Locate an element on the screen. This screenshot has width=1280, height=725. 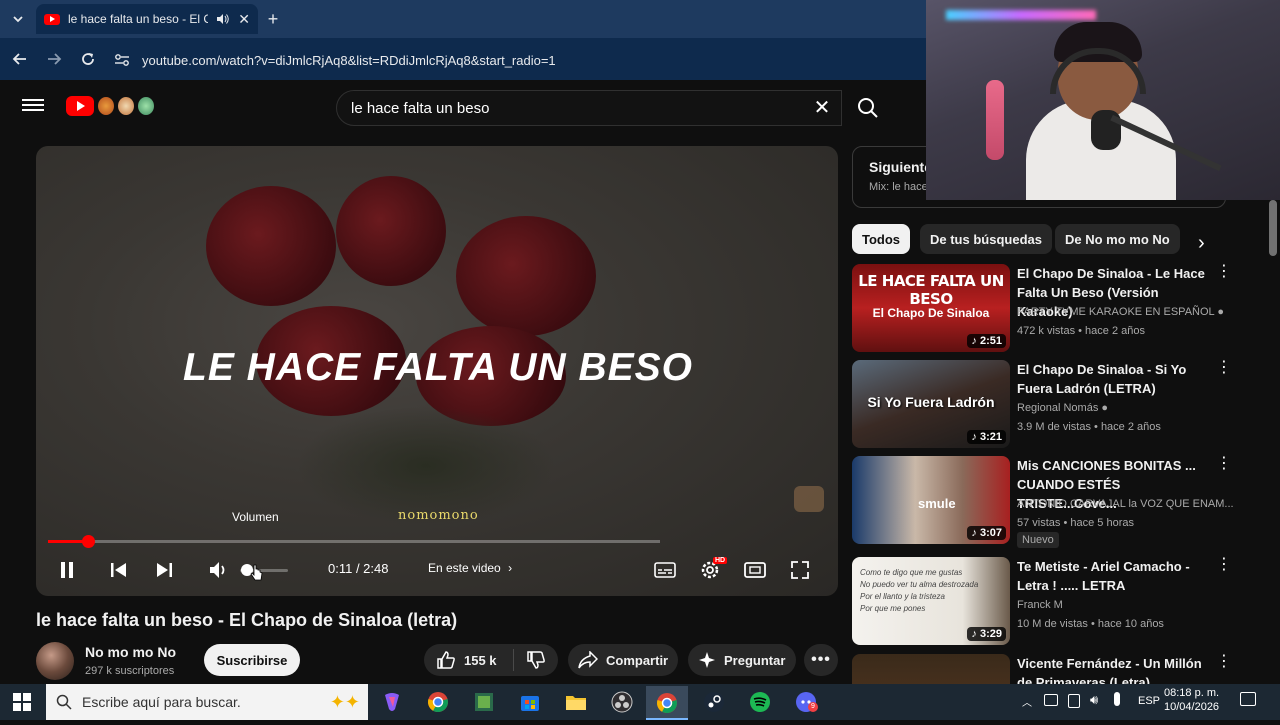
chip-de-channel: De No mo mo No is located at coordinates (1117, 239).